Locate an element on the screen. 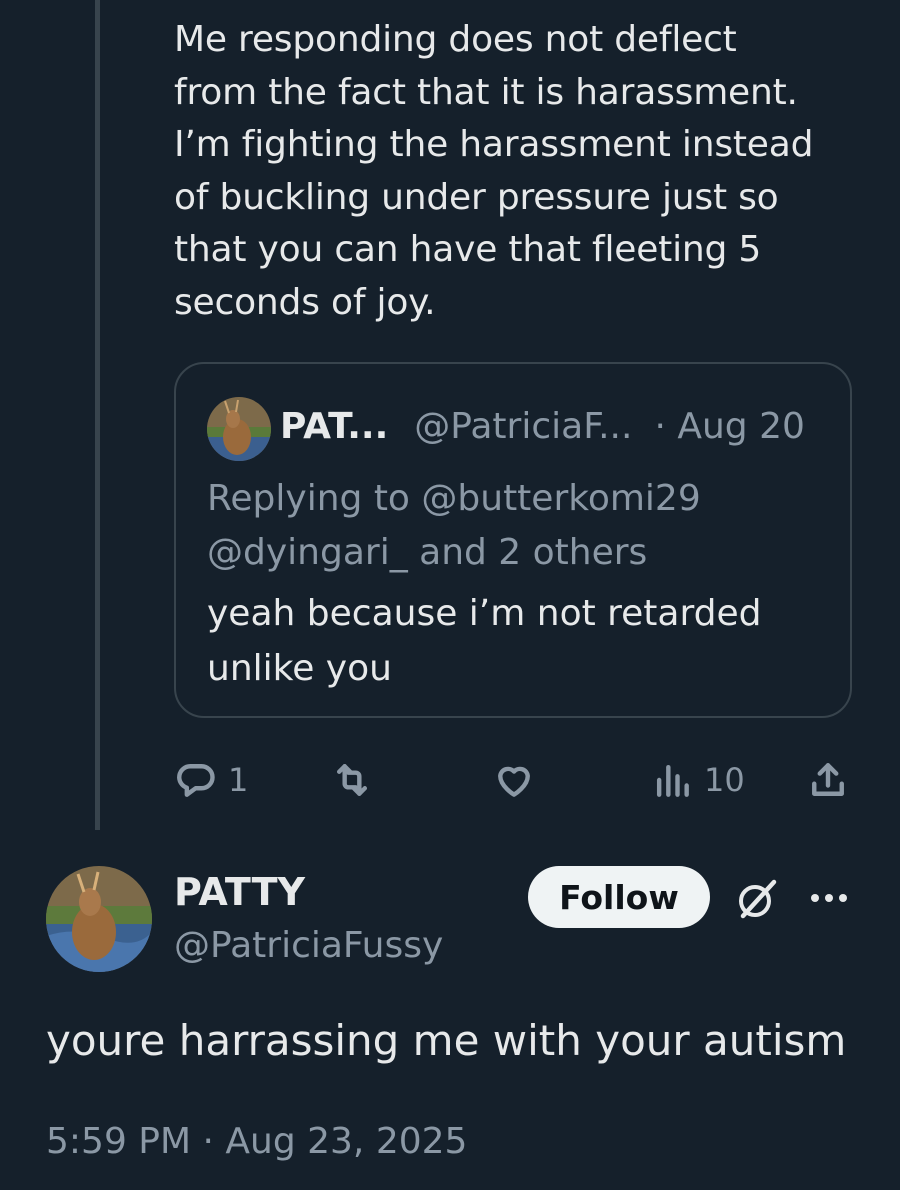 The width and height of the screenshot is (900, 1190). quoted-avatar is located at coordinates (239, 429).